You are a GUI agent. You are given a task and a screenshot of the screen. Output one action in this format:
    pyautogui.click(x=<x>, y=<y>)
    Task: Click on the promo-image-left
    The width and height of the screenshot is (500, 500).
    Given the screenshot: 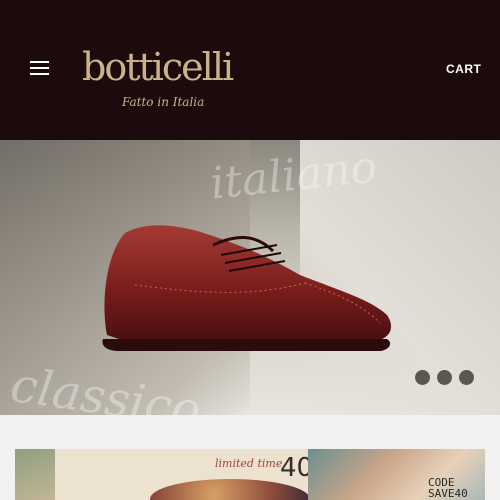 What is the action you would take?
    pyautogui.click(x=35, y=474)
    